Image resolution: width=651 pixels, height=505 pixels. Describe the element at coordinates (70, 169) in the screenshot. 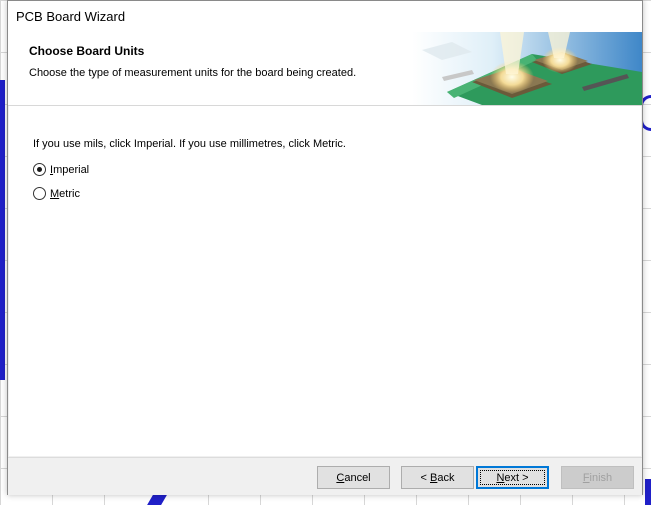

I see `imperial-label: Imperial` at that location.